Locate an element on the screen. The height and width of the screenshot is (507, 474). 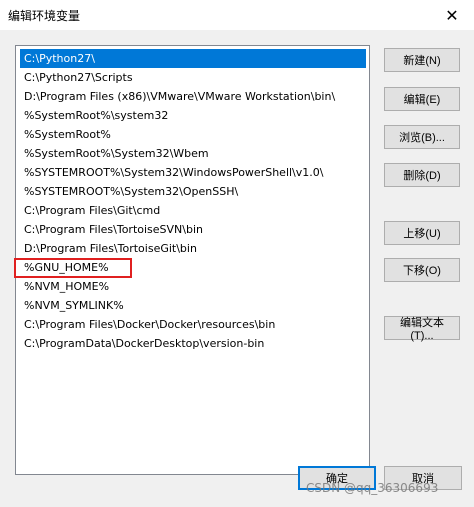
close-button: ✕ is located at coordinates (452, 15).